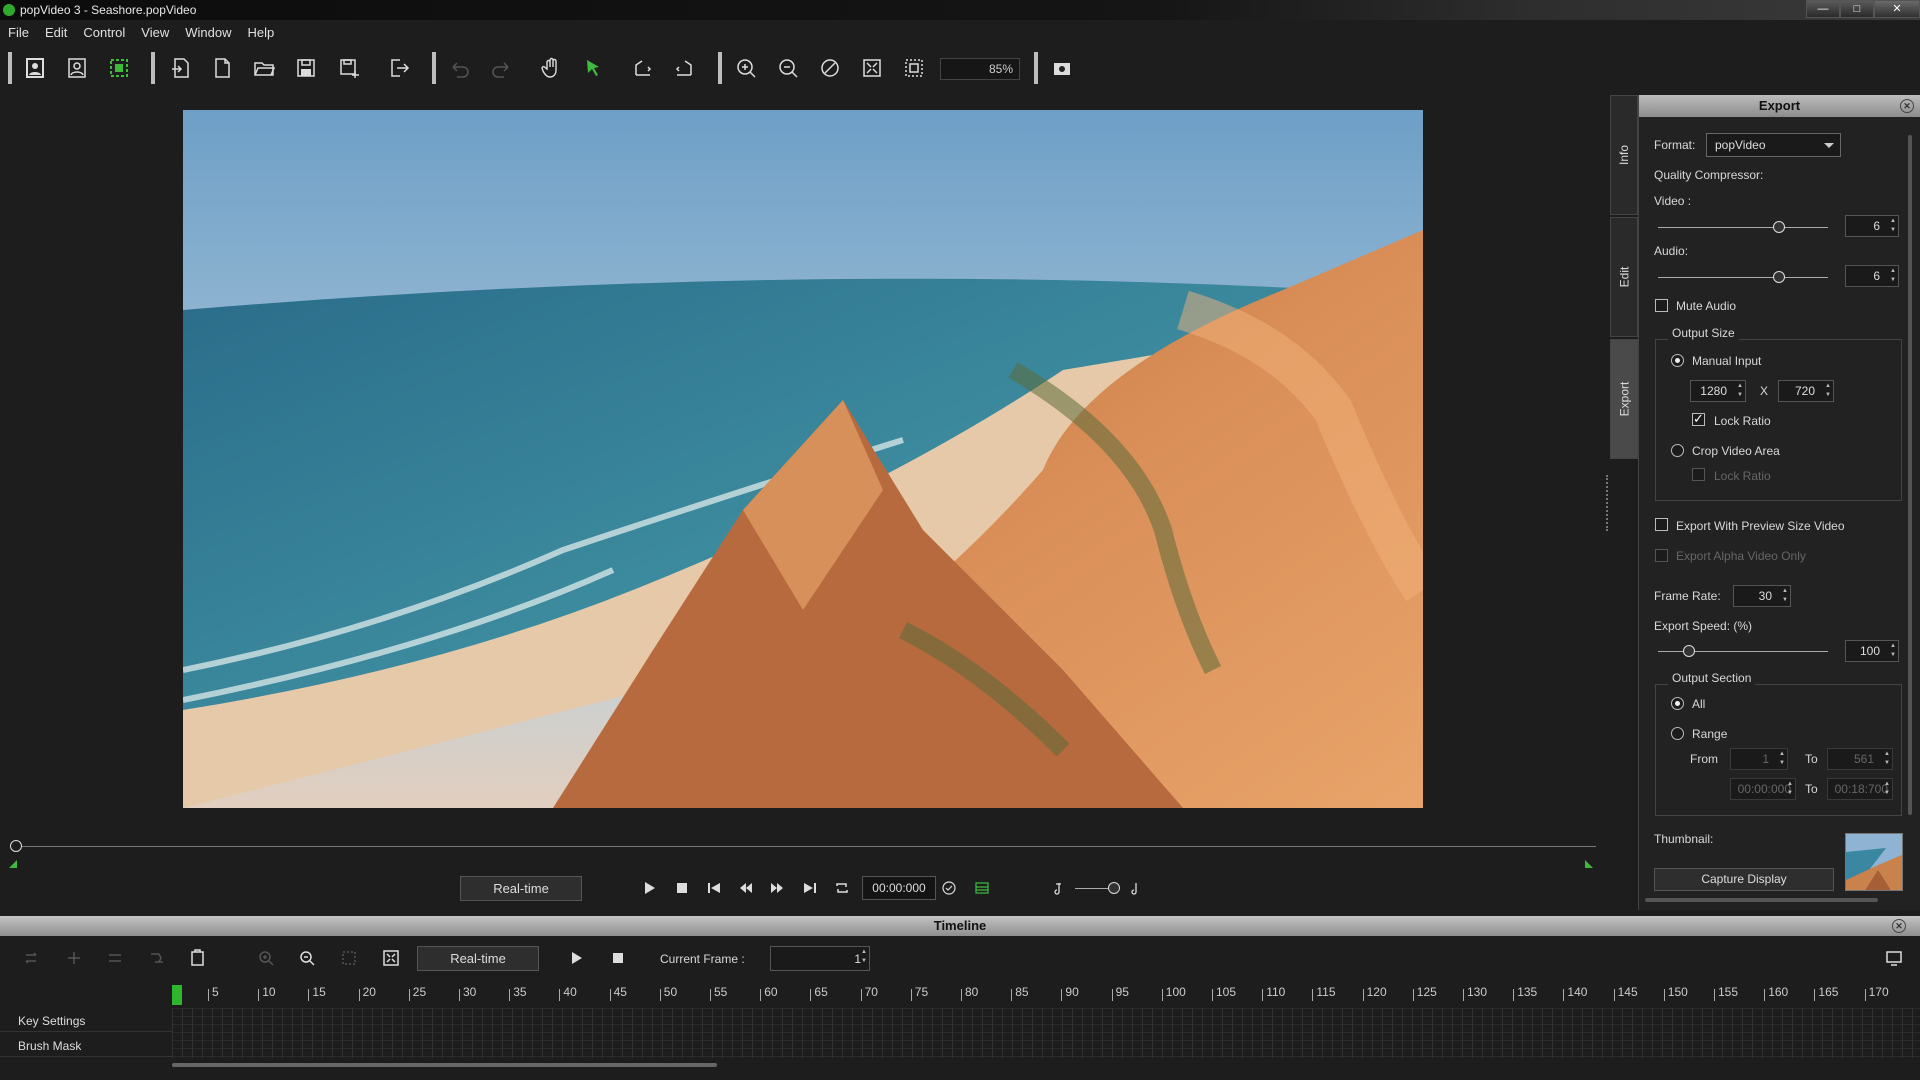 This screenshot has height=1080, width=1920. Describe the element at coordinates (1698, 419) in the screenshot. I see `lock-ratio-checkbox` at that location.